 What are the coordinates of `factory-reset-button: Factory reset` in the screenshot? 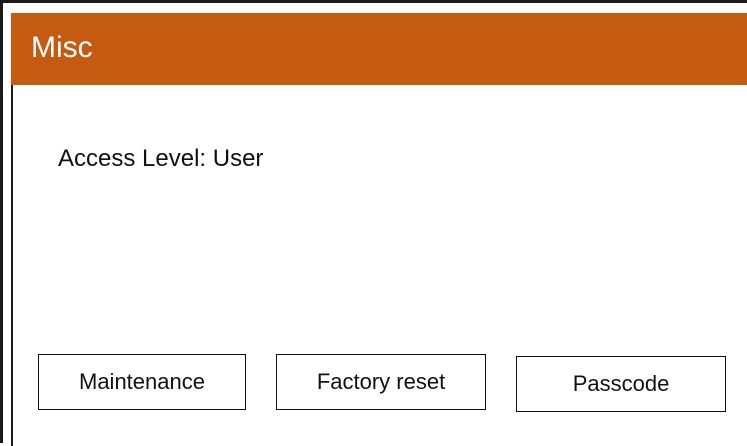 It's located at (381, 382).